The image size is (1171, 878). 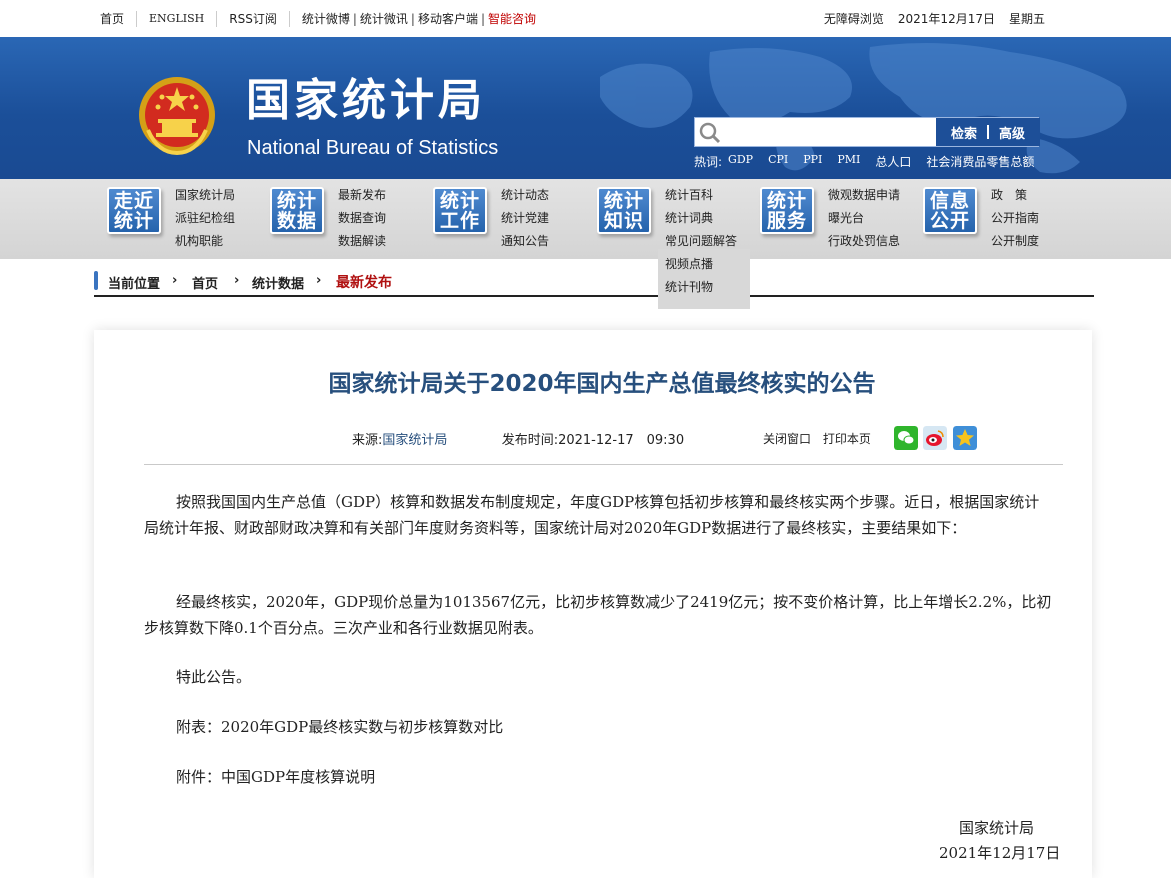 What do you see at coordinates (708, 162) in the screenshot?
I see `hot-words-label: 热词:` at bounding box center [708, 162].